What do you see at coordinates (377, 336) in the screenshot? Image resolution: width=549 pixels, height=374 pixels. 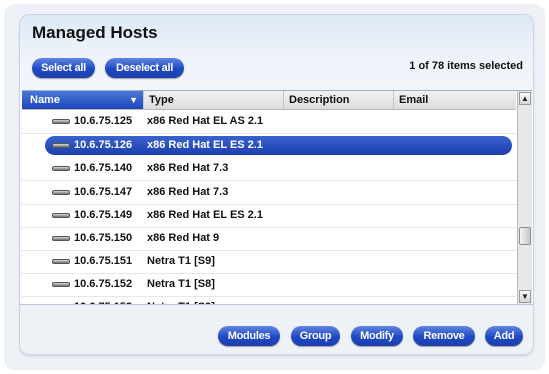 I see `modify-button: Modify` at bounding box center [377, 336].